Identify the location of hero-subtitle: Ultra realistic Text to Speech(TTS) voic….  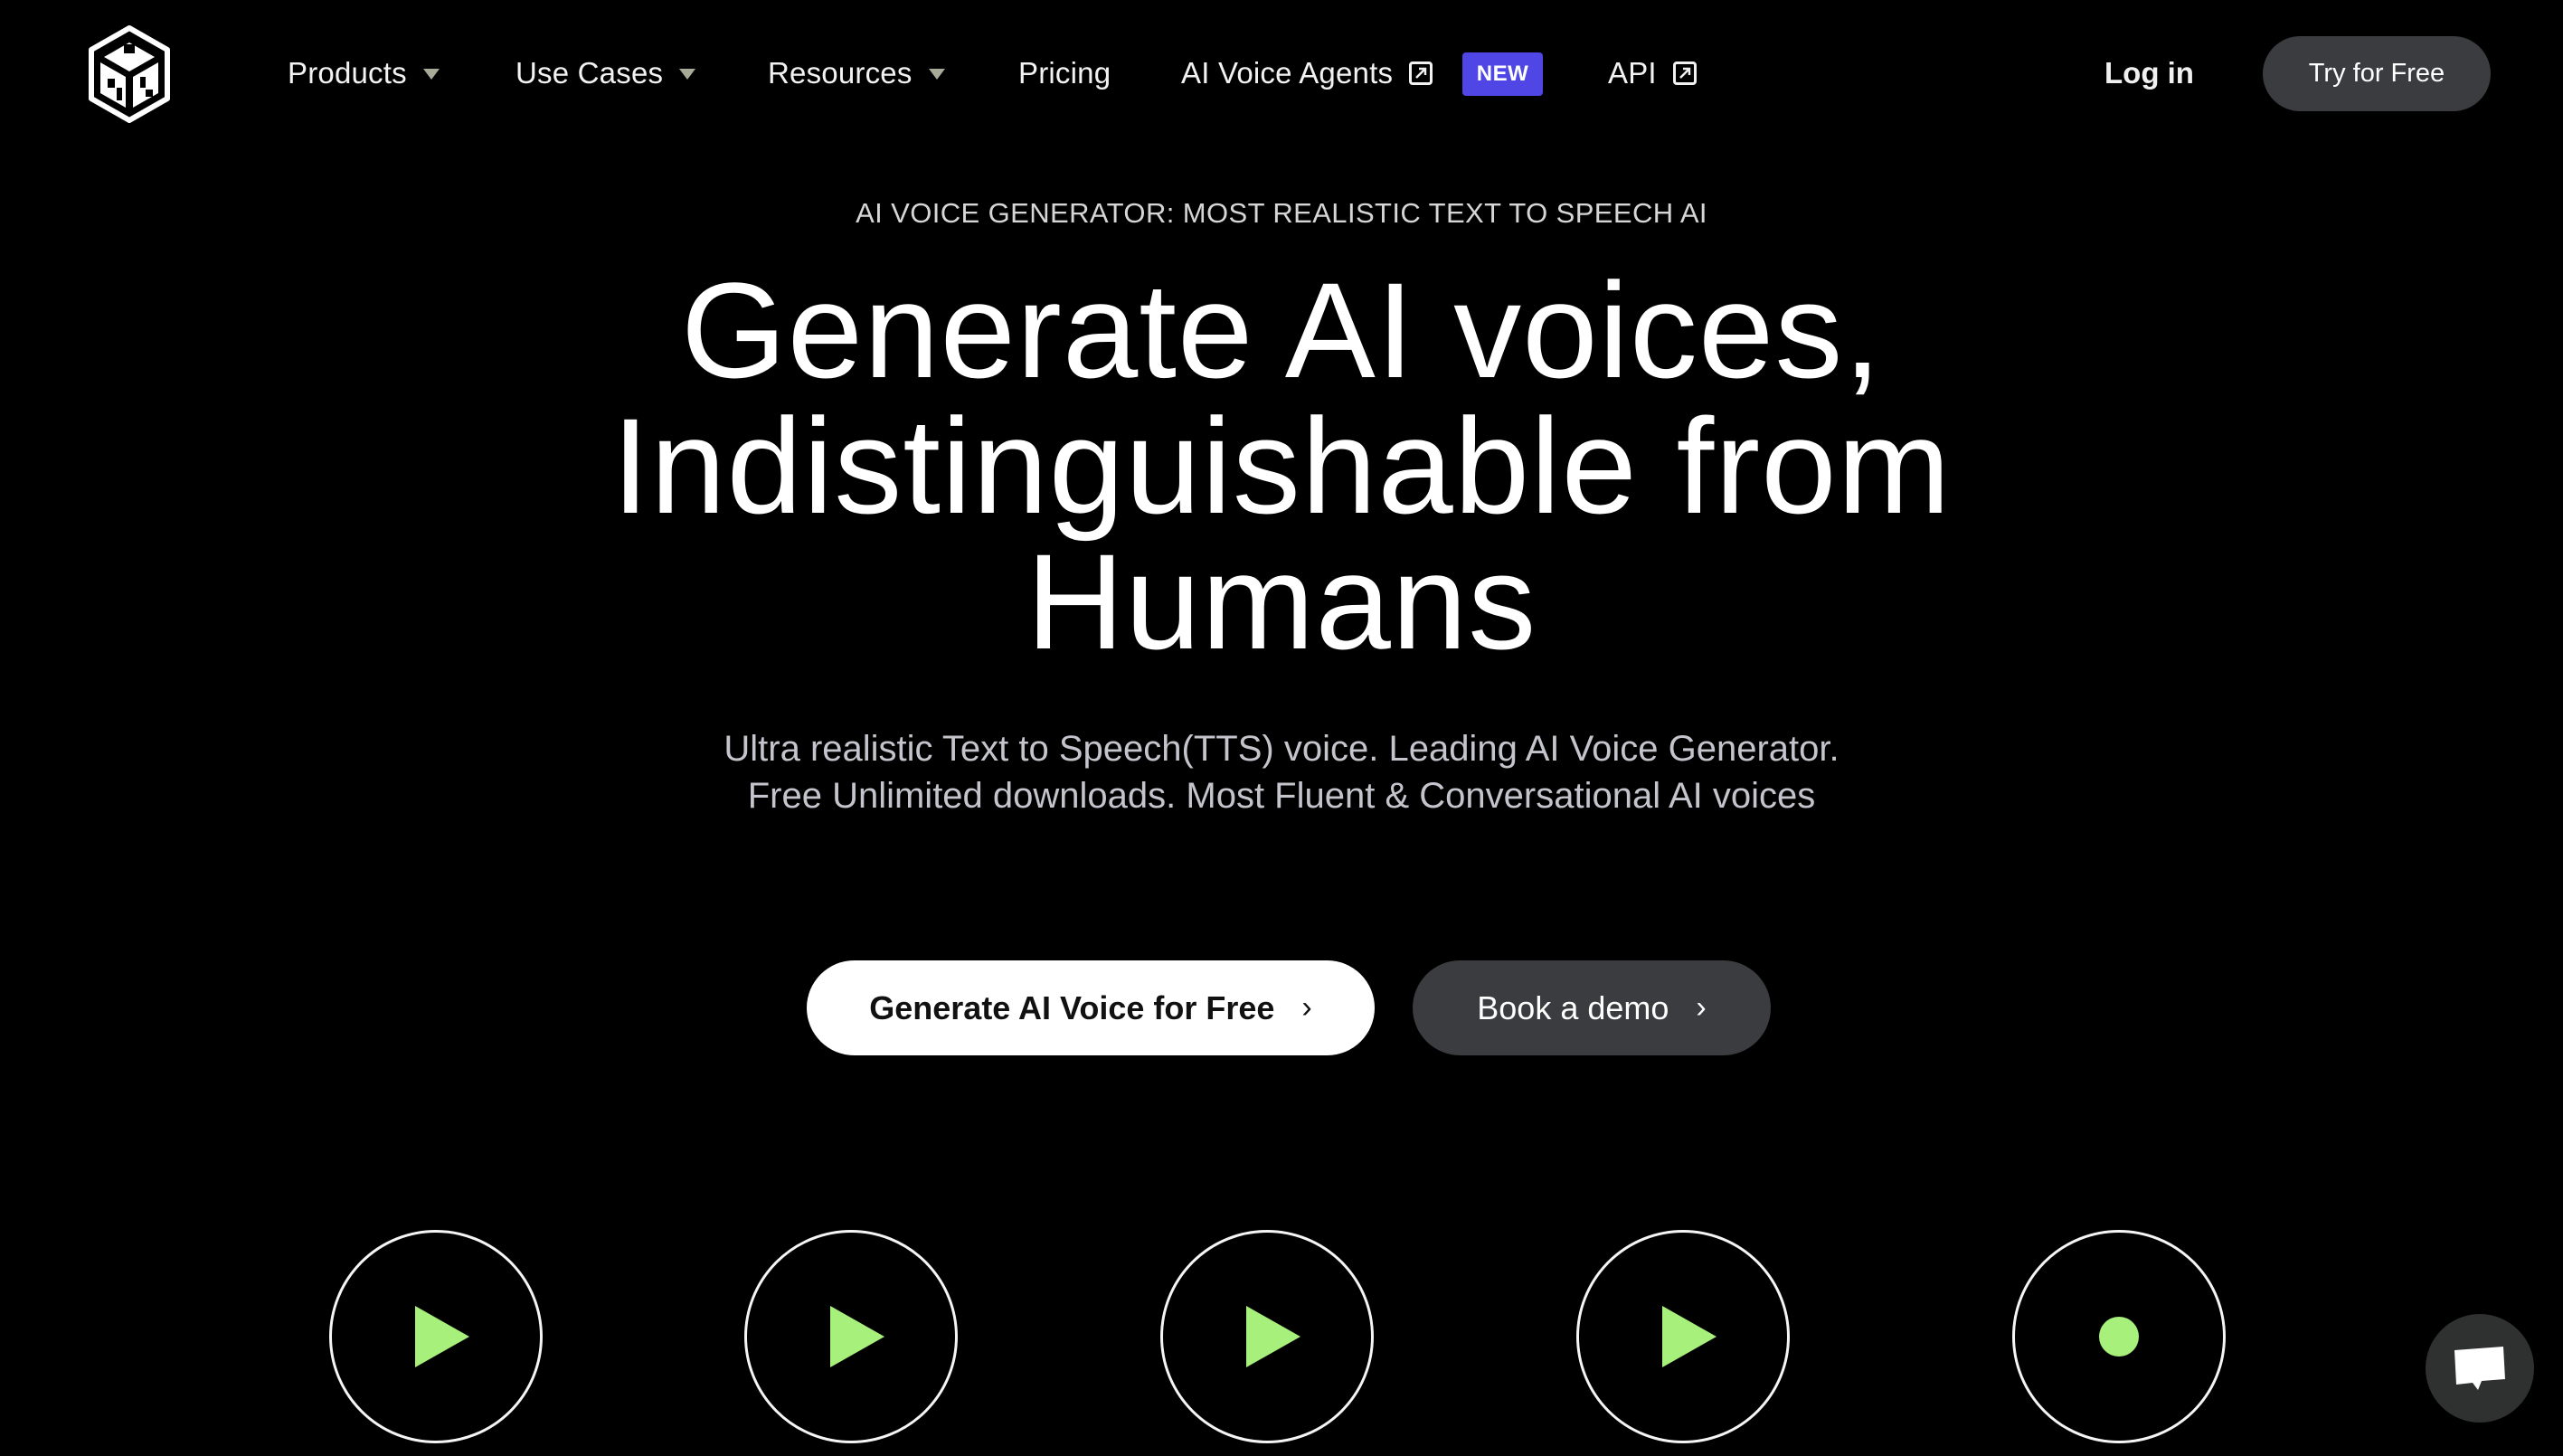
(1281, 772).